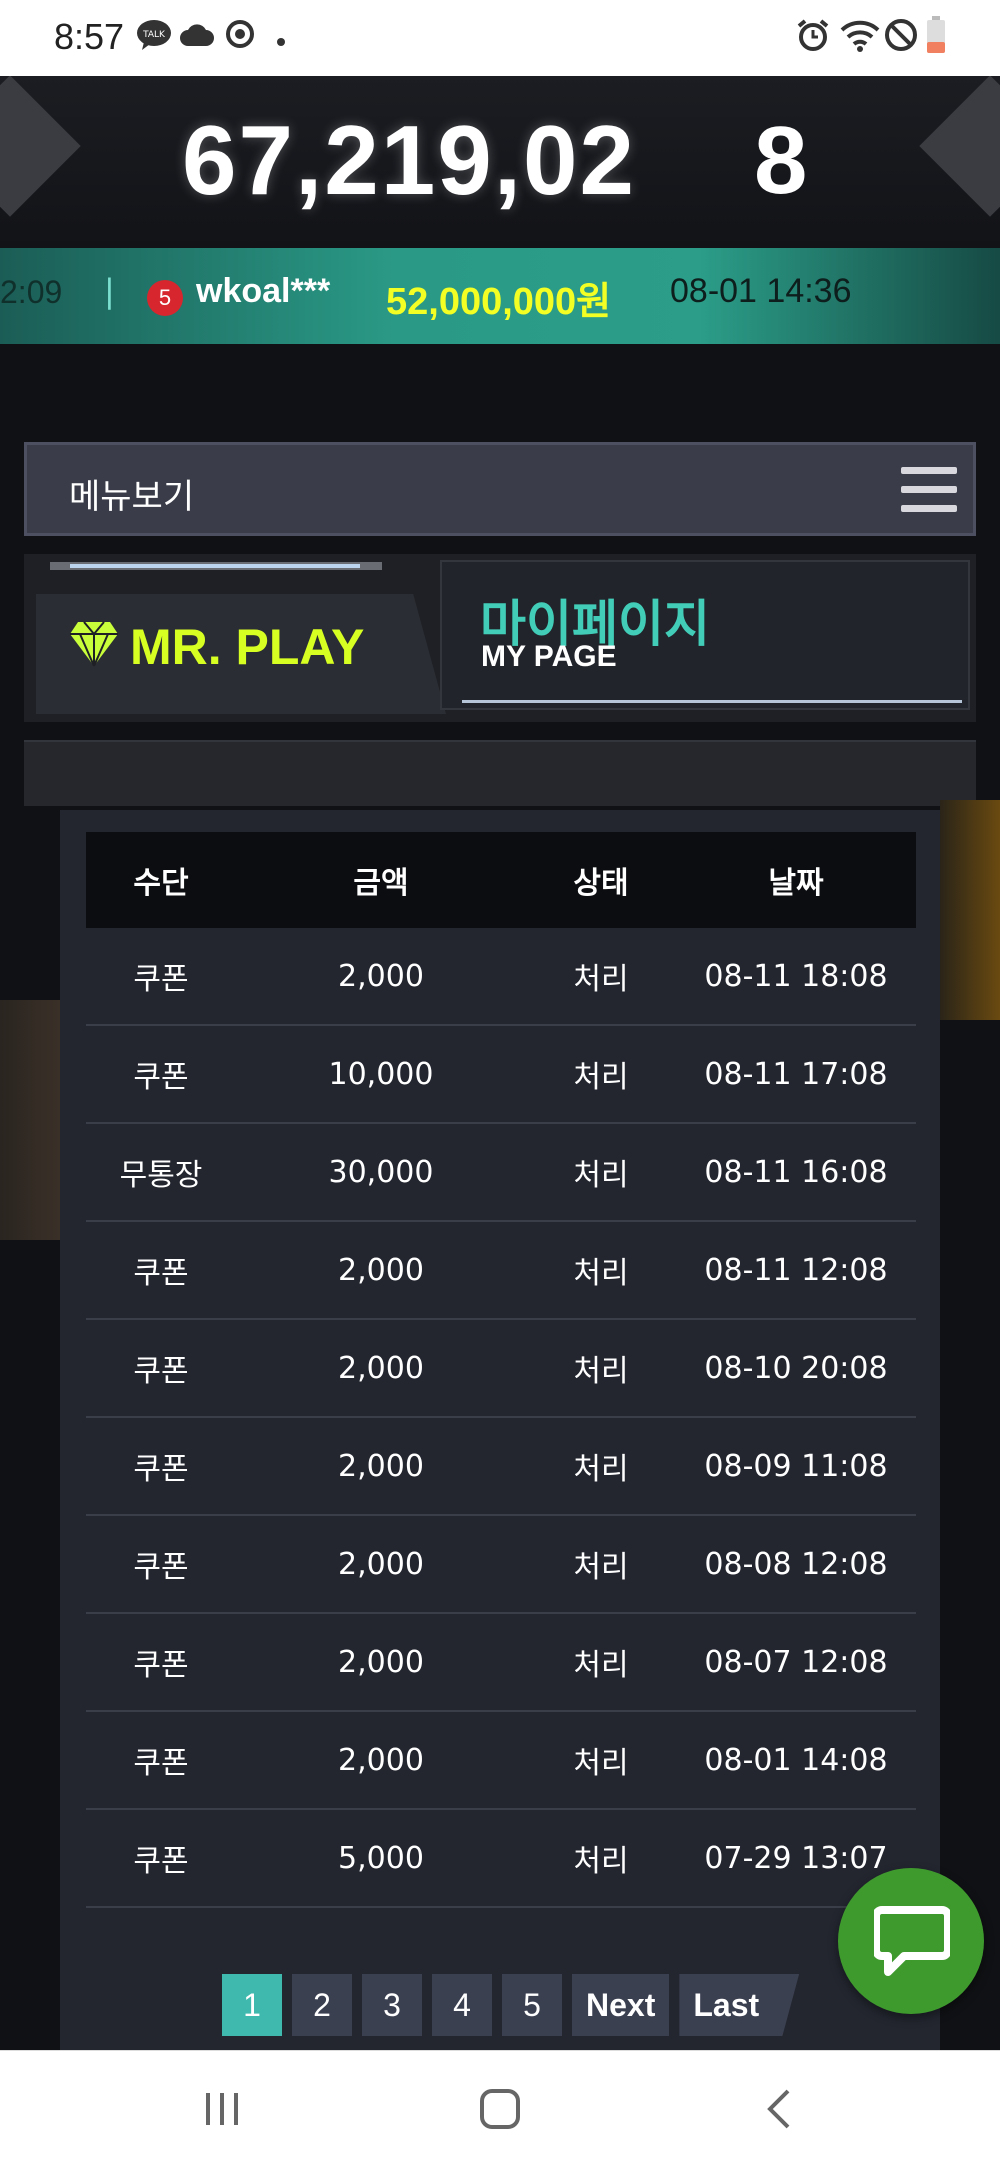 The height and width of the screenshot is (2168, 1000). I want to click on column-header: 수단, so click(161, 880).